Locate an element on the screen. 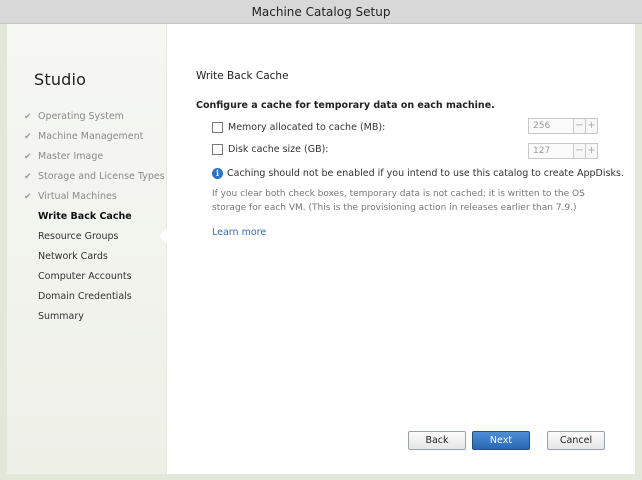  sidebar-step-resource-groups: Resource Groups is located at coordinates (94, 237).